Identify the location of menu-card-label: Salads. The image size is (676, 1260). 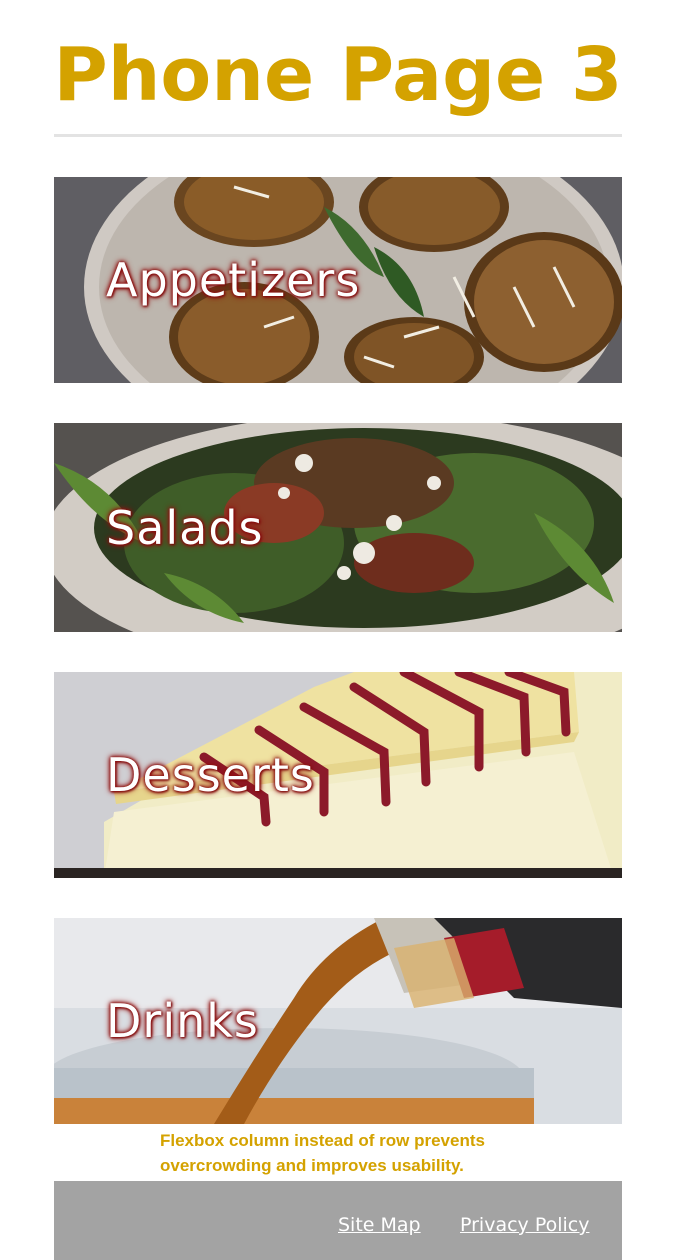
(185, 527).